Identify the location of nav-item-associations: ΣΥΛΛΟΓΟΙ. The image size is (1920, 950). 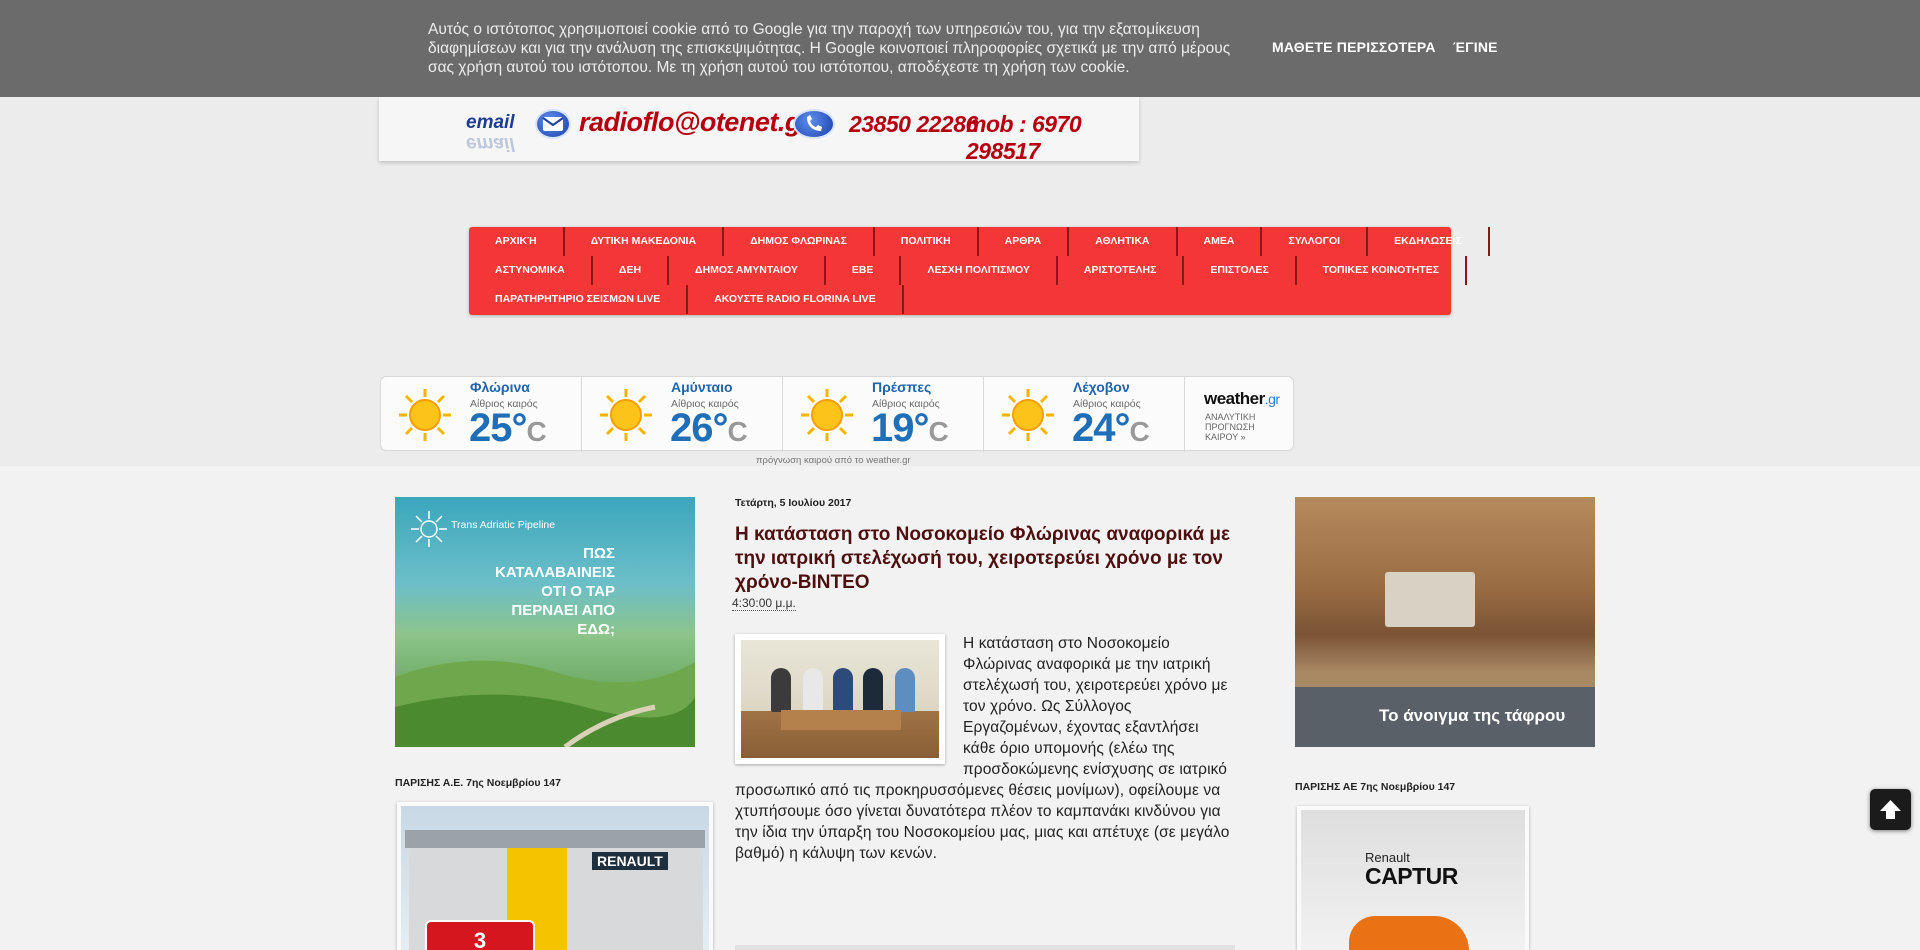
(1315, 241).